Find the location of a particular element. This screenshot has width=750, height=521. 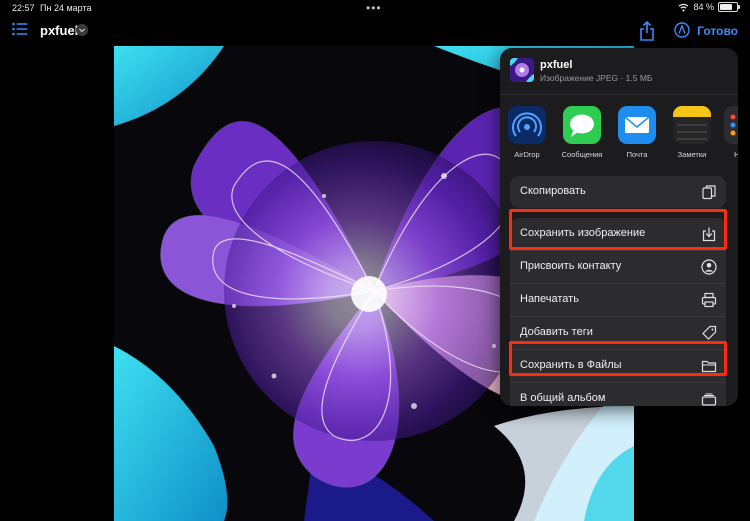

action-copy: Скопировать is located at coordinates (618, 192).